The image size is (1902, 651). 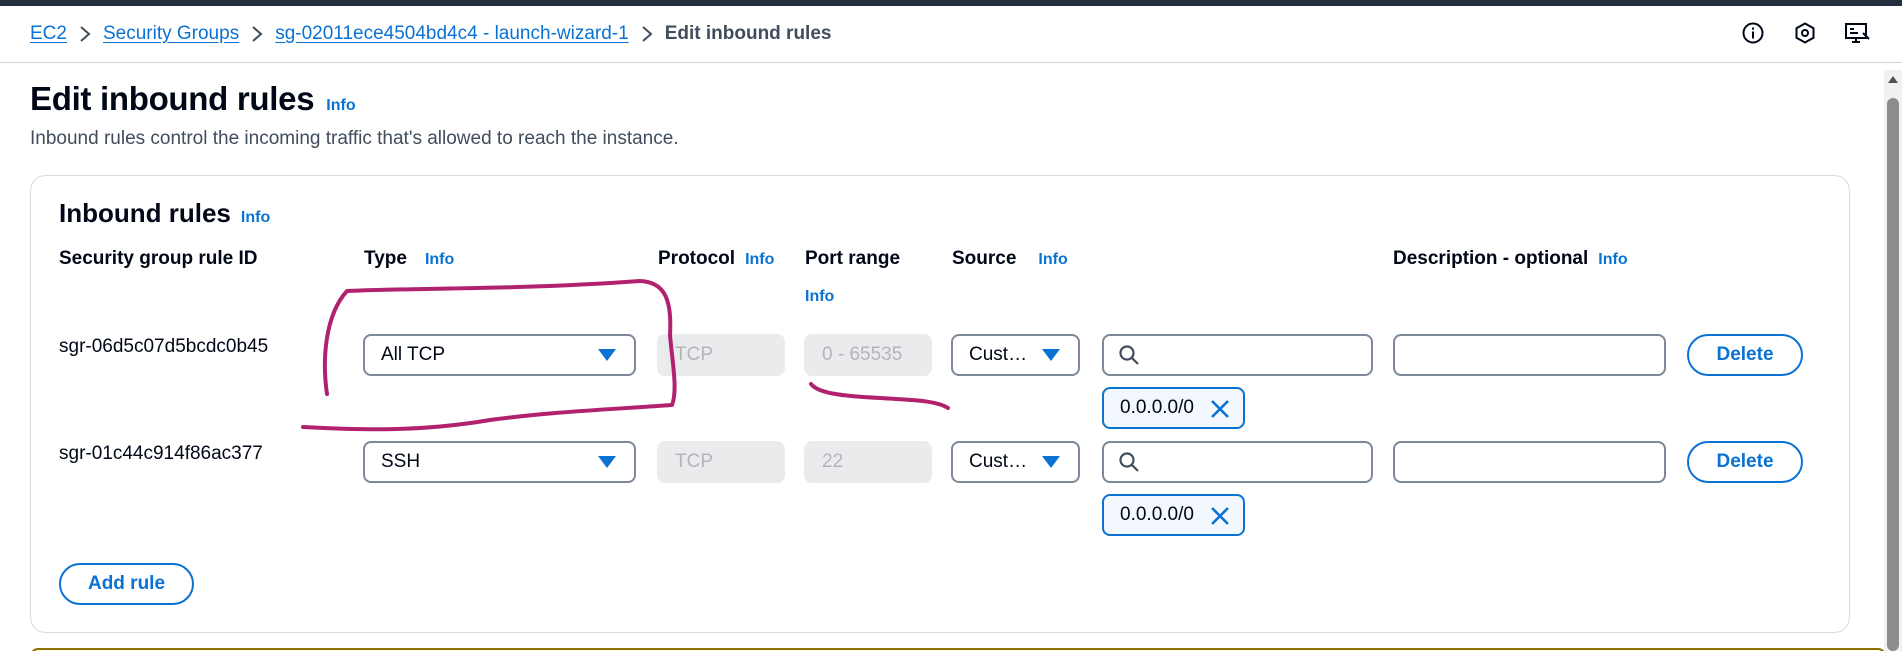 What do you see at coordinates (697, 258) in the screenshot?
I see `column-header-label: Protocol` at bounding box center [697, 258].